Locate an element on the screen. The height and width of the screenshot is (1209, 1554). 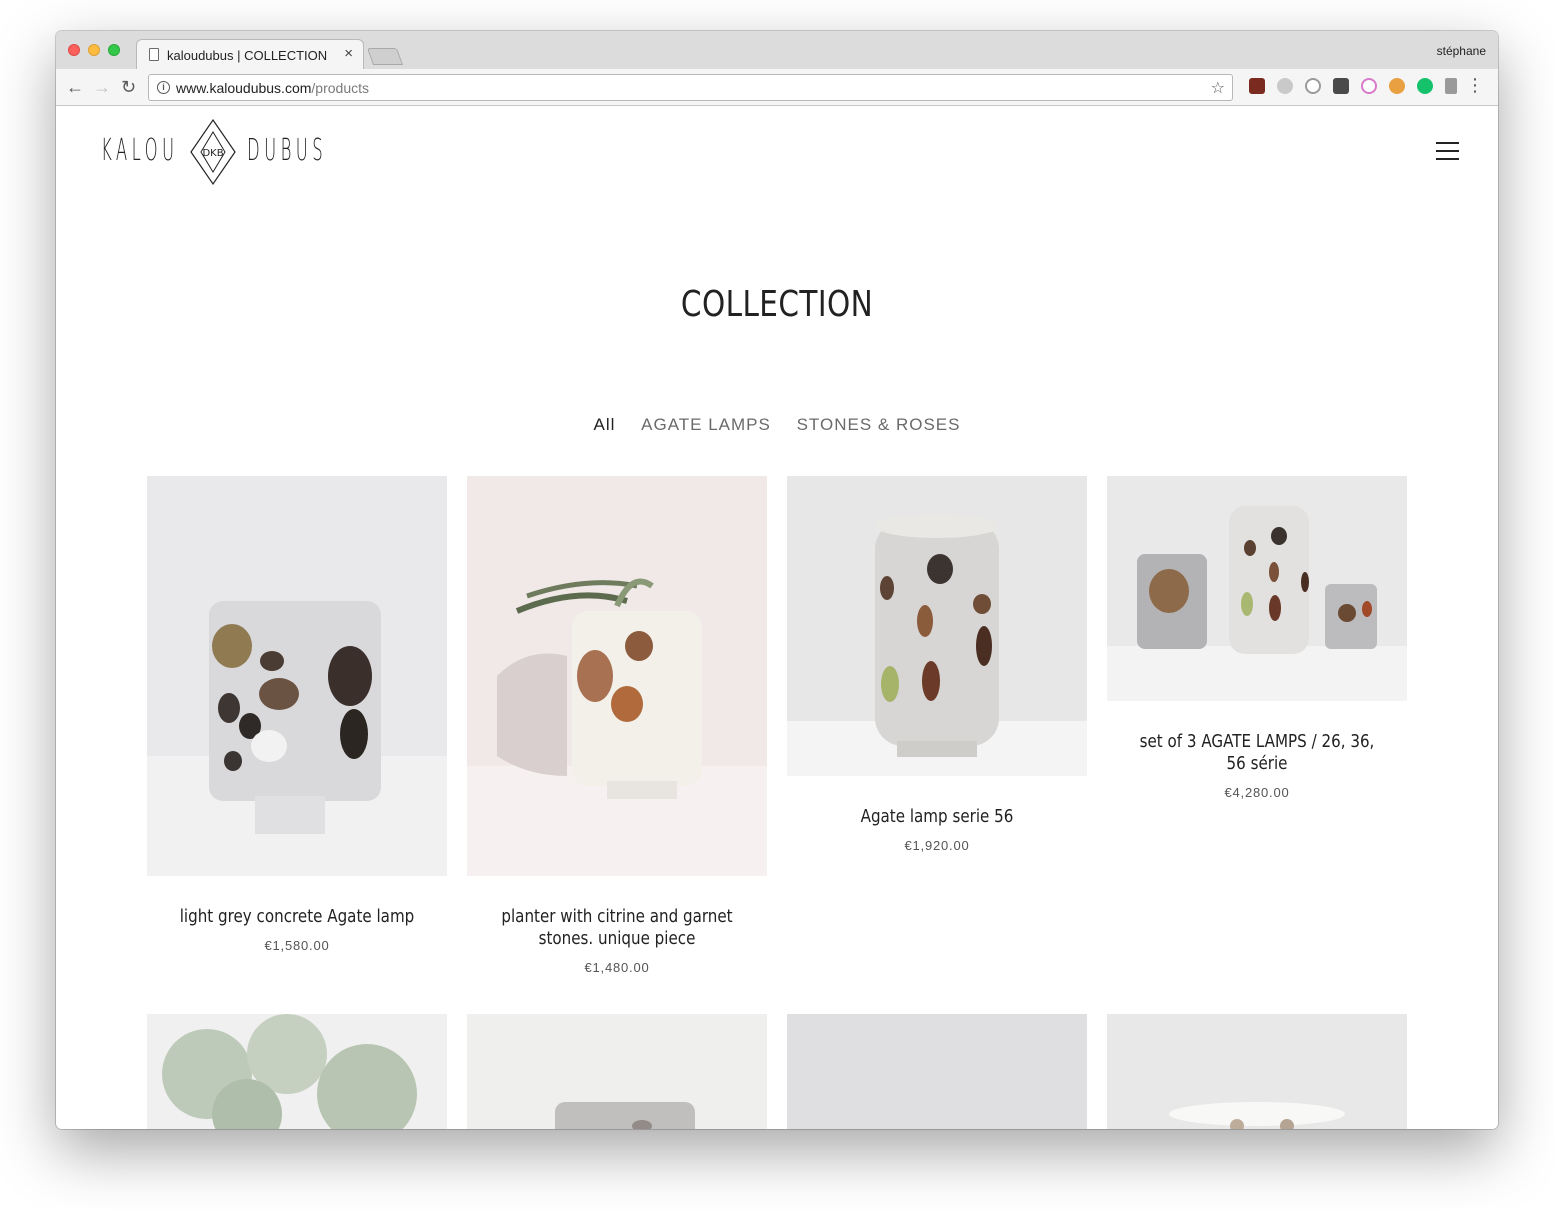
extension-circle-icon is located at coordinates (1313, 86).